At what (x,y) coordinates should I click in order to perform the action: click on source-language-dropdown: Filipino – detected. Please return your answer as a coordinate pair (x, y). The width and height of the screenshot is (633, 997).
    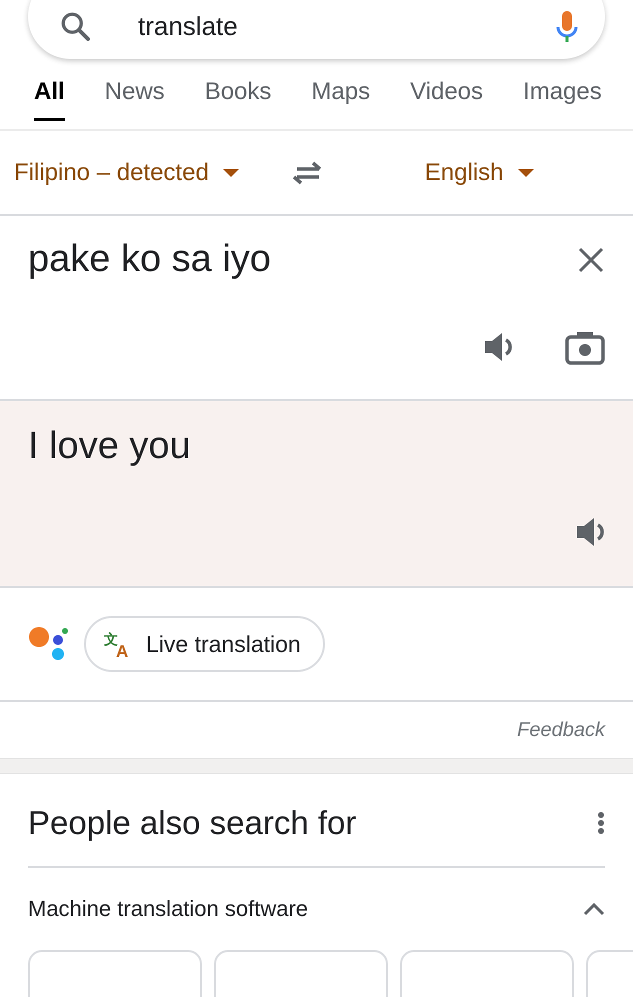
    Looking at the image, I should click on (126, 172).